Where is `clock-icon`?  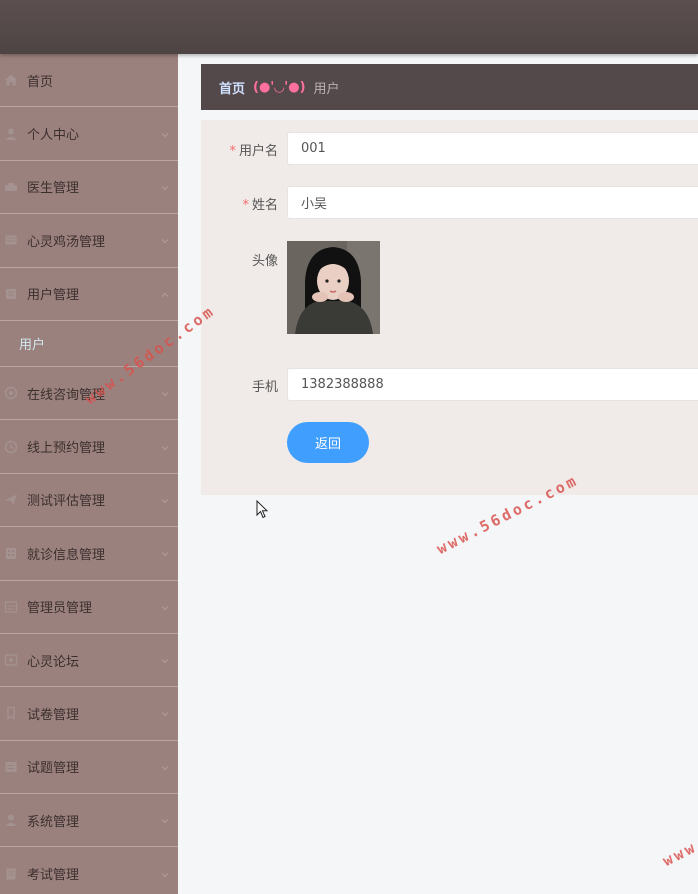 clock-icon is located at coordinates (11, 447).